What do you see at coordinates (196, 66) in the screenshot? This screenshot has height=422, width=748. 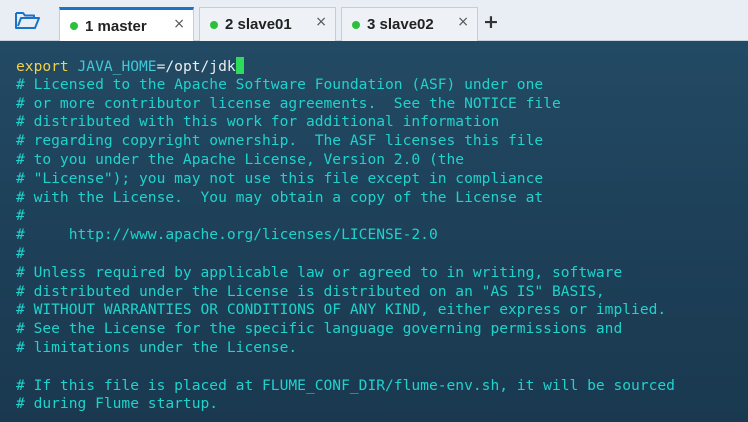 I see `env-value: =/opt/jdk` at bounding box center [196, 66].